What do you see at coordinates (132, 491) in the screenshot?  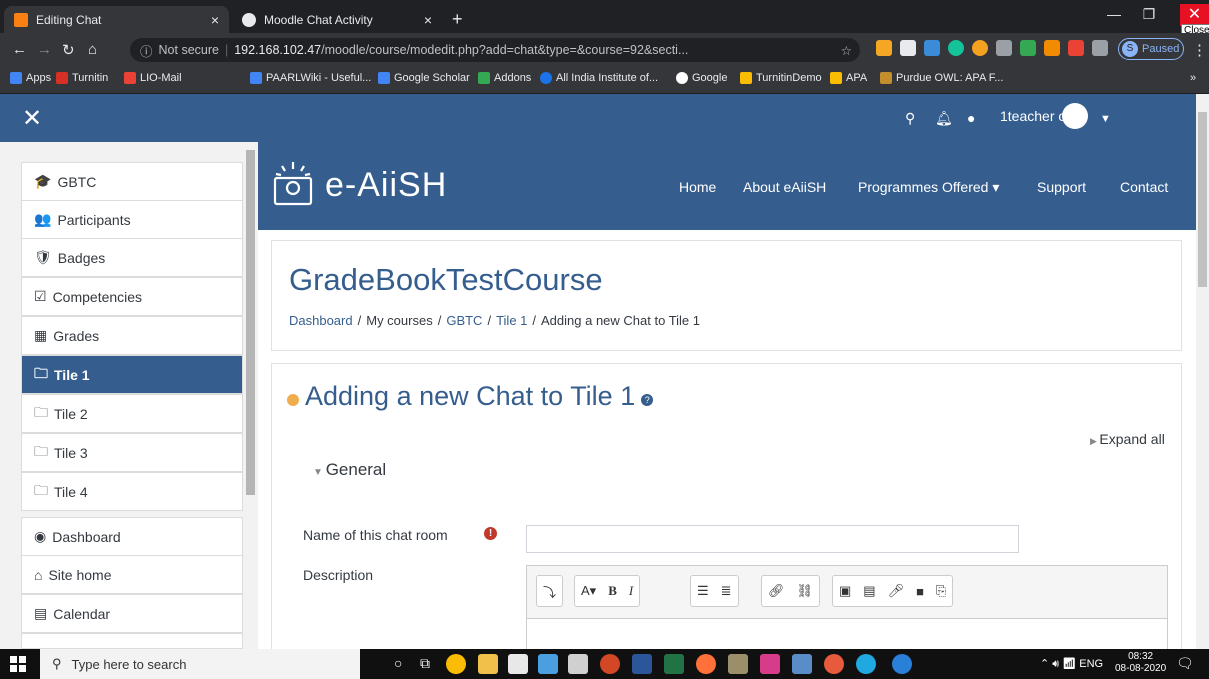 I see `drawer-item-tile-4: 🗀 Tile 4` at bounding box center [132, 491].